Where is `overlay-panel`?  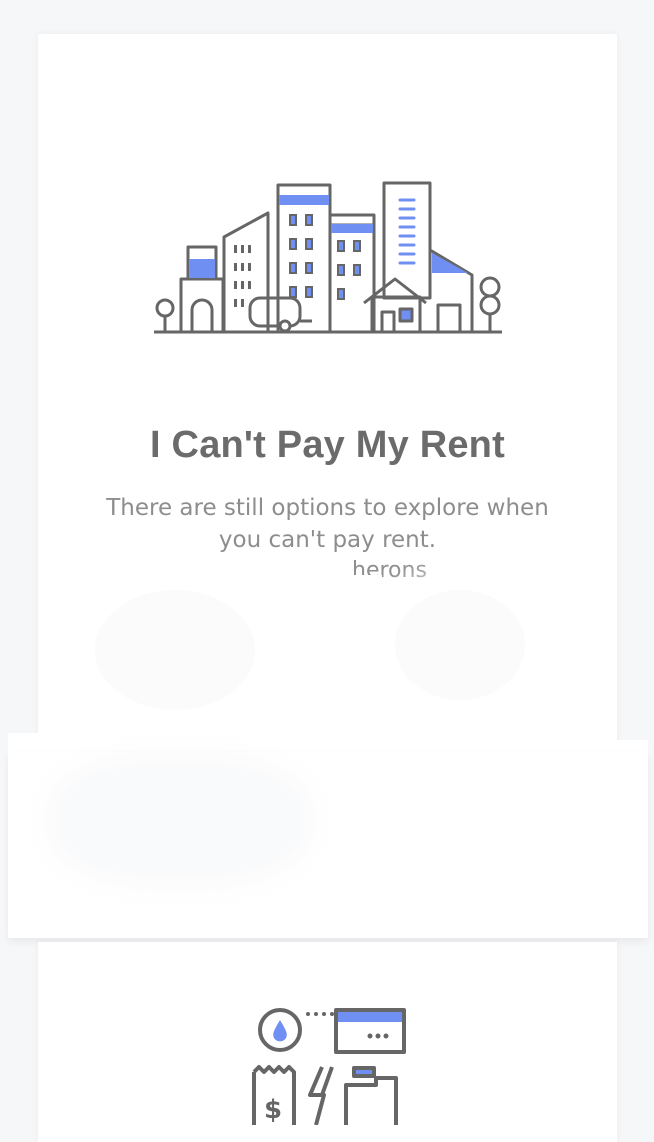 overlay-panel is located at coordinates (323, 665).